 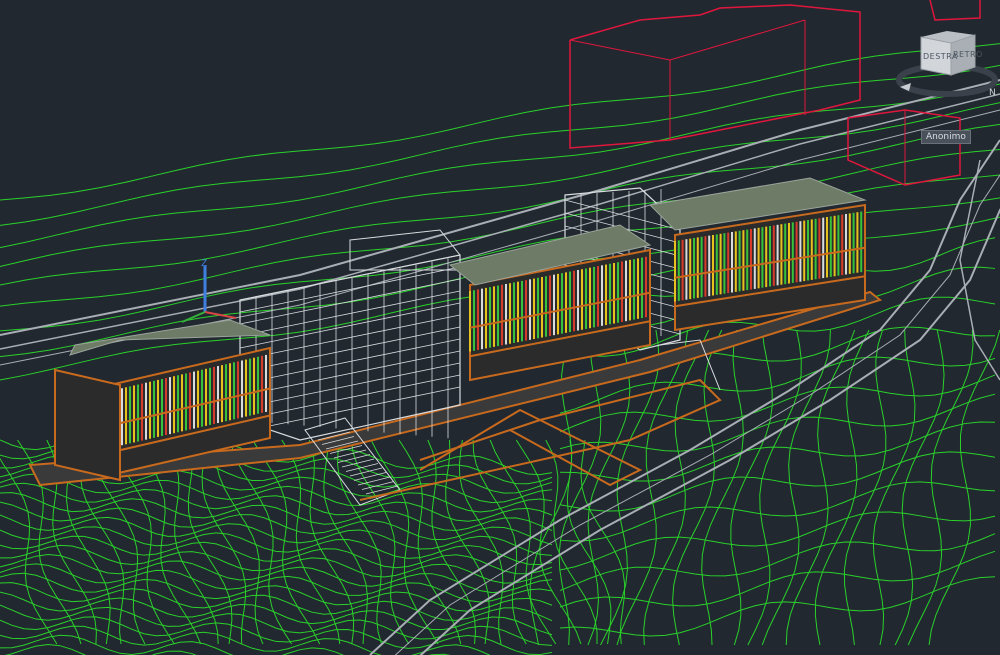 I want to click on viewcube: N DESTRA RETRO, so click(x=947, y=65).